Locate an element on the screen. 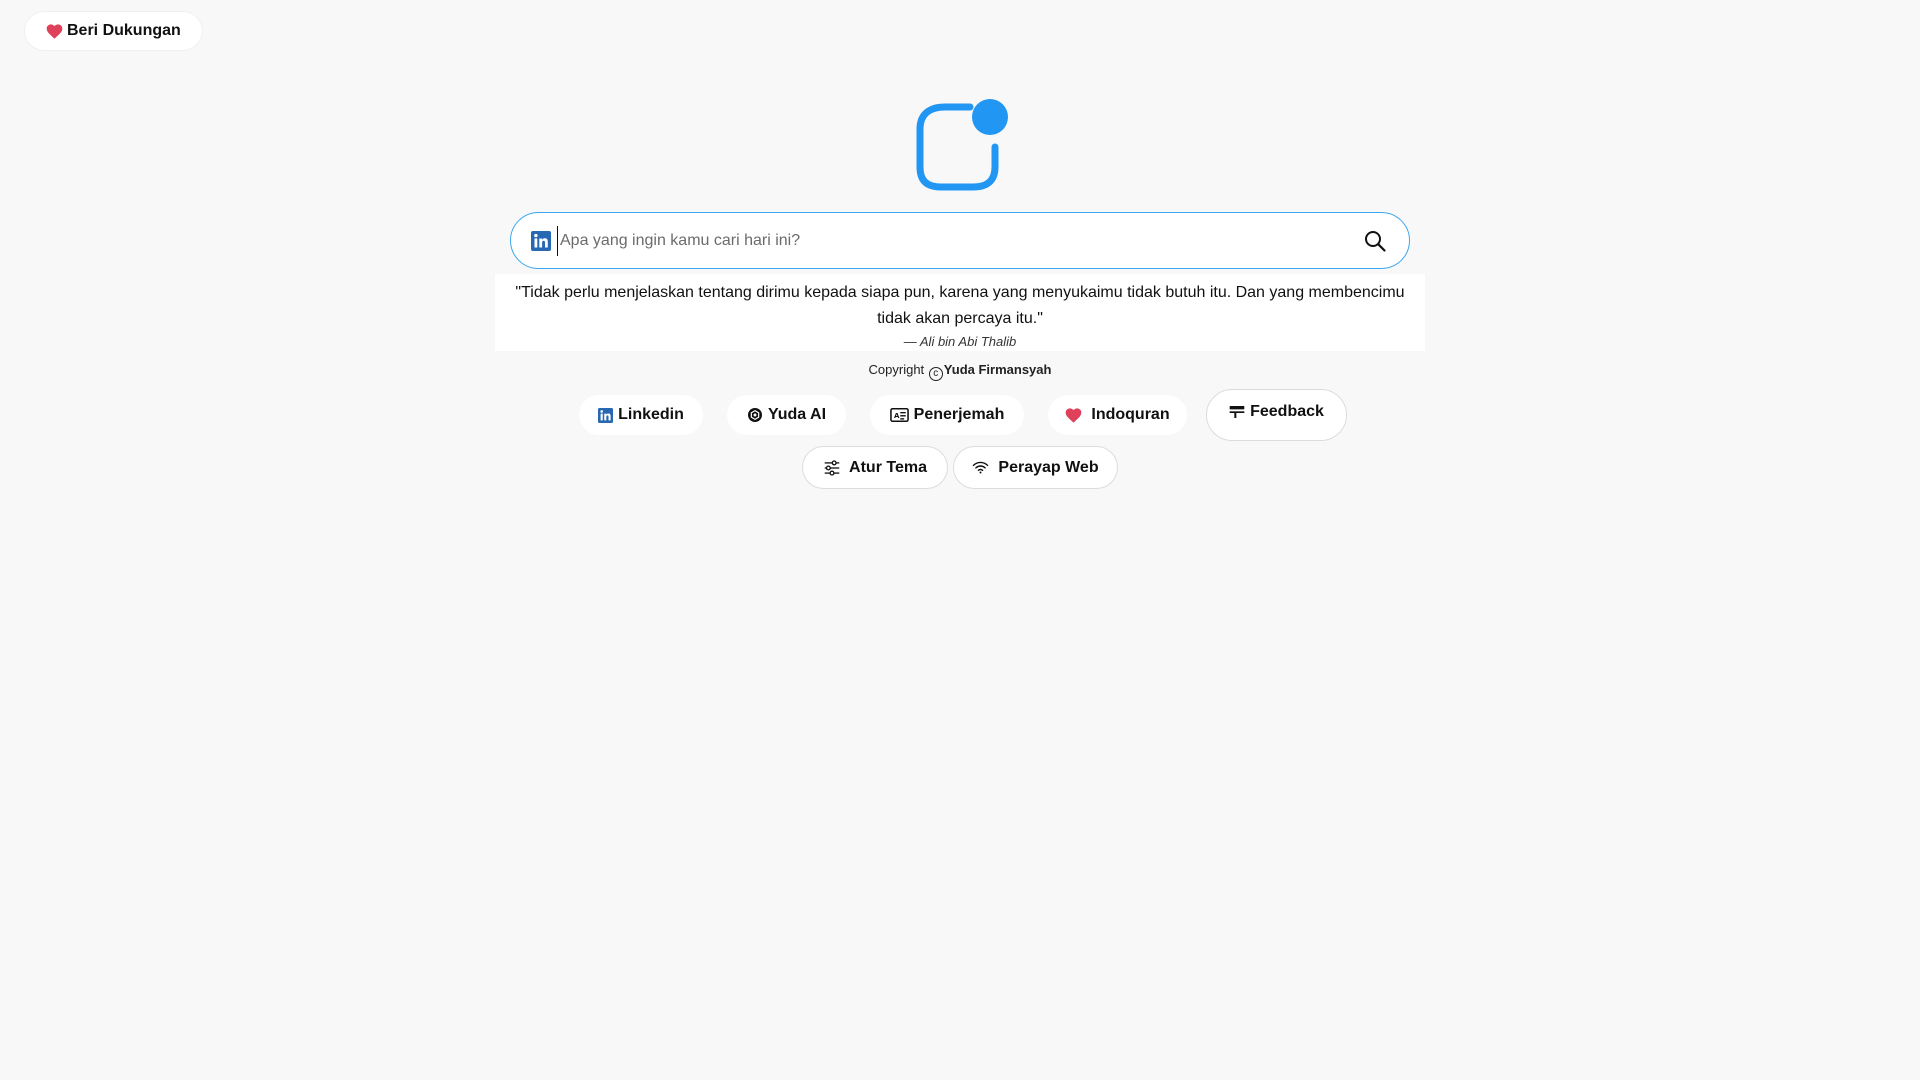 Image resolution: width=1920 pixels, height=1080 pixels. link-linkedin: Linkedin is located at coordinates (641, 415).